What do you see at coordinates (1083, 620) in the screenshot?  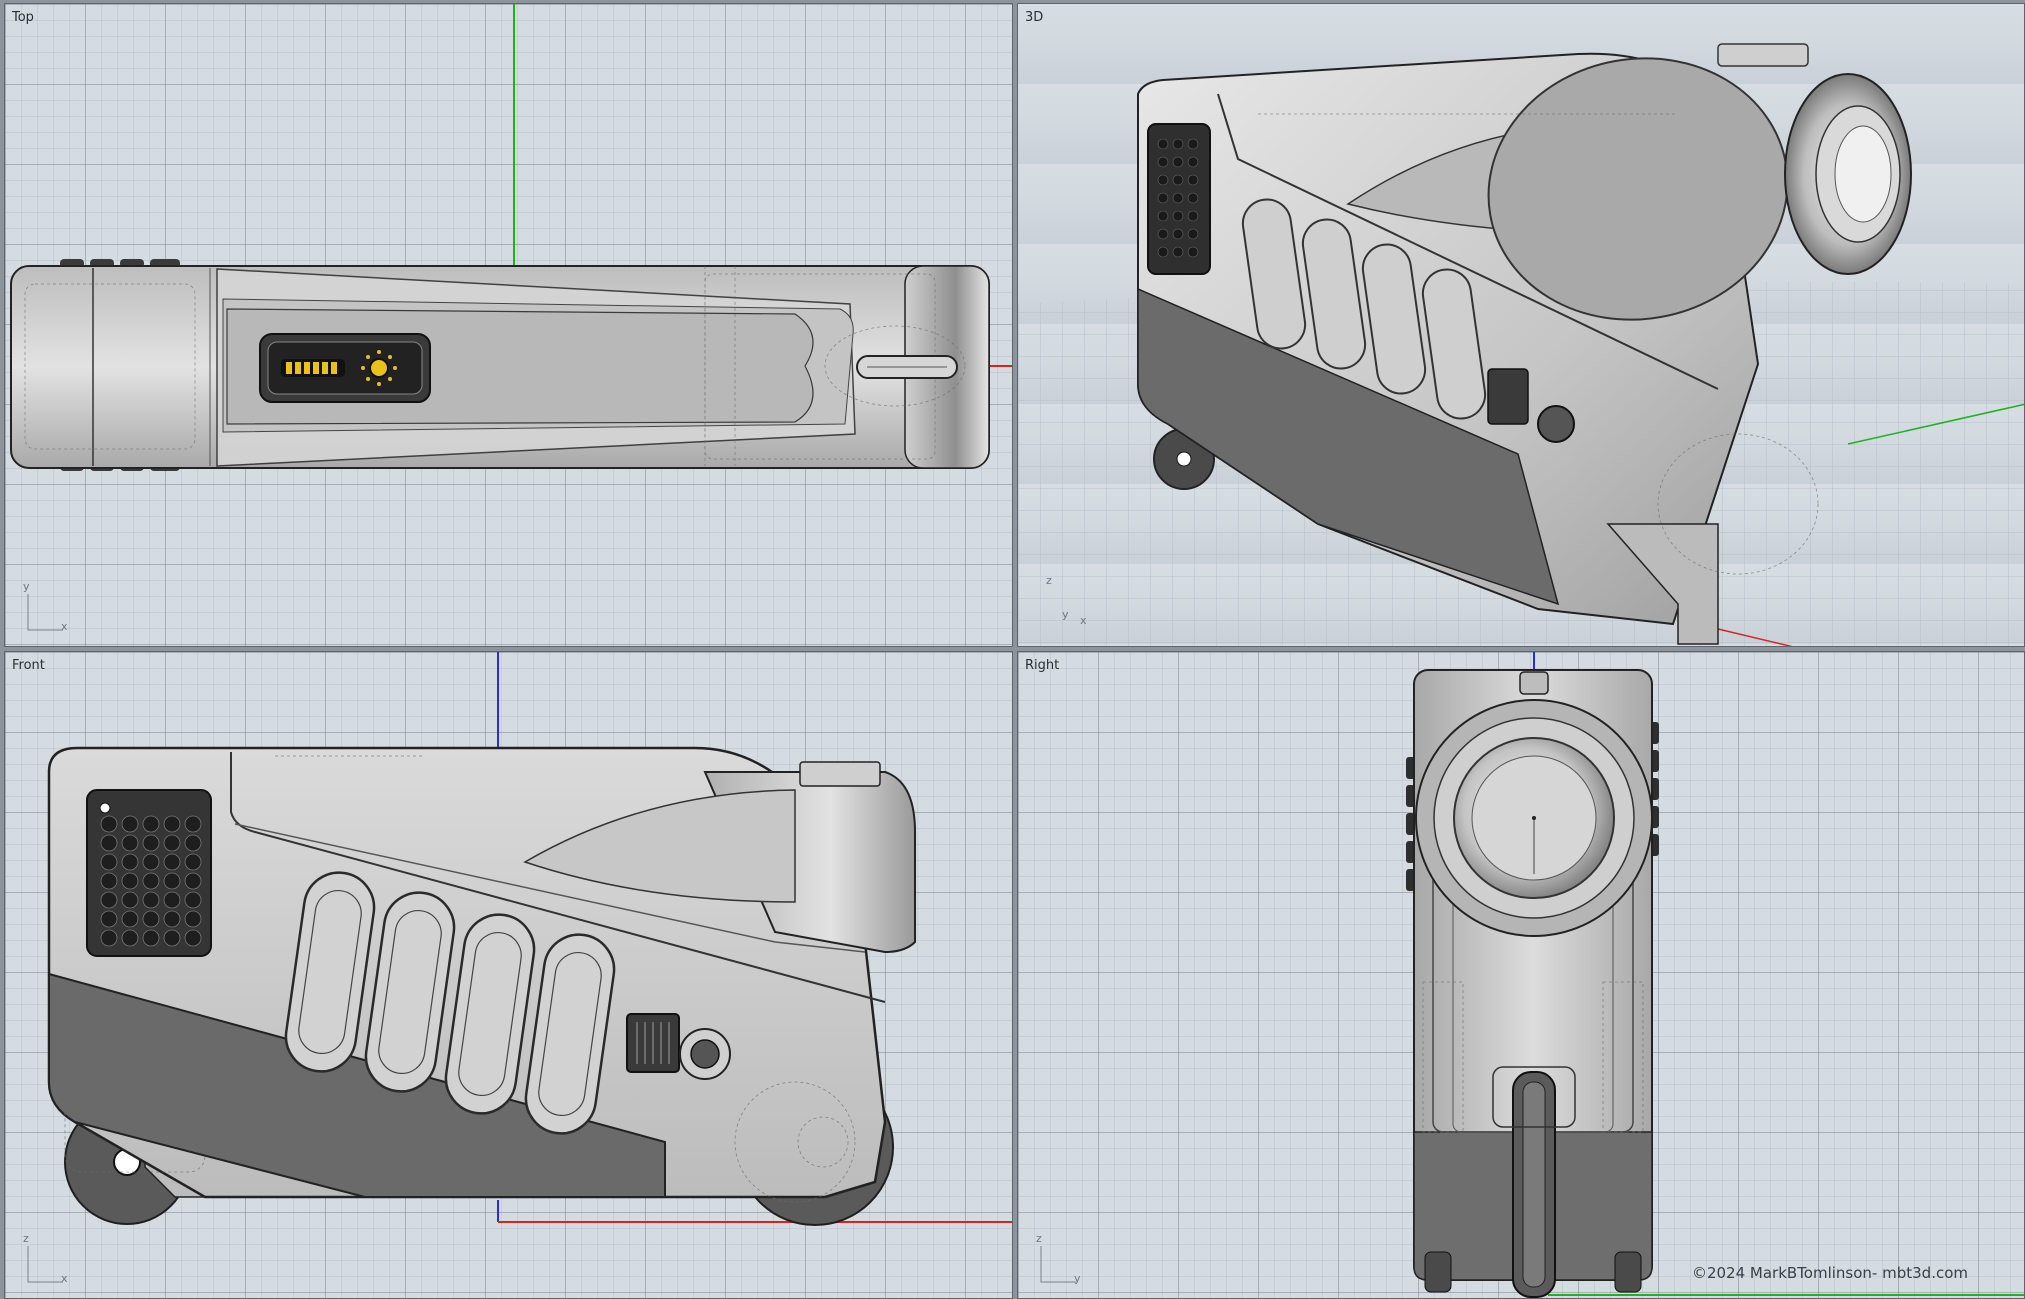 I see `axis-label-h: x` at bounding box center [1083, 620].